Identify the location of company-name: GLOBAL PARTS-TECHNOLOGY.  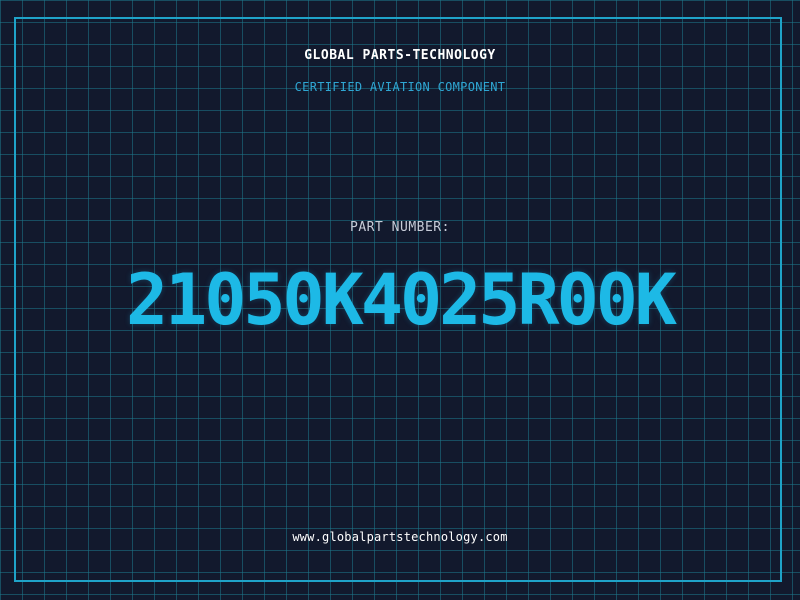
(400, 55).